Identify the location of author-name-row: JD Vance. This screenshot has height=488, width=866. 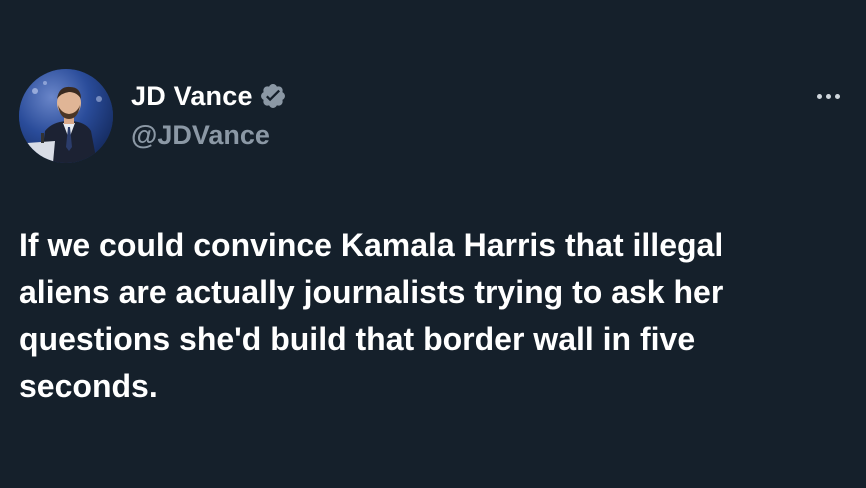
(209, 96).